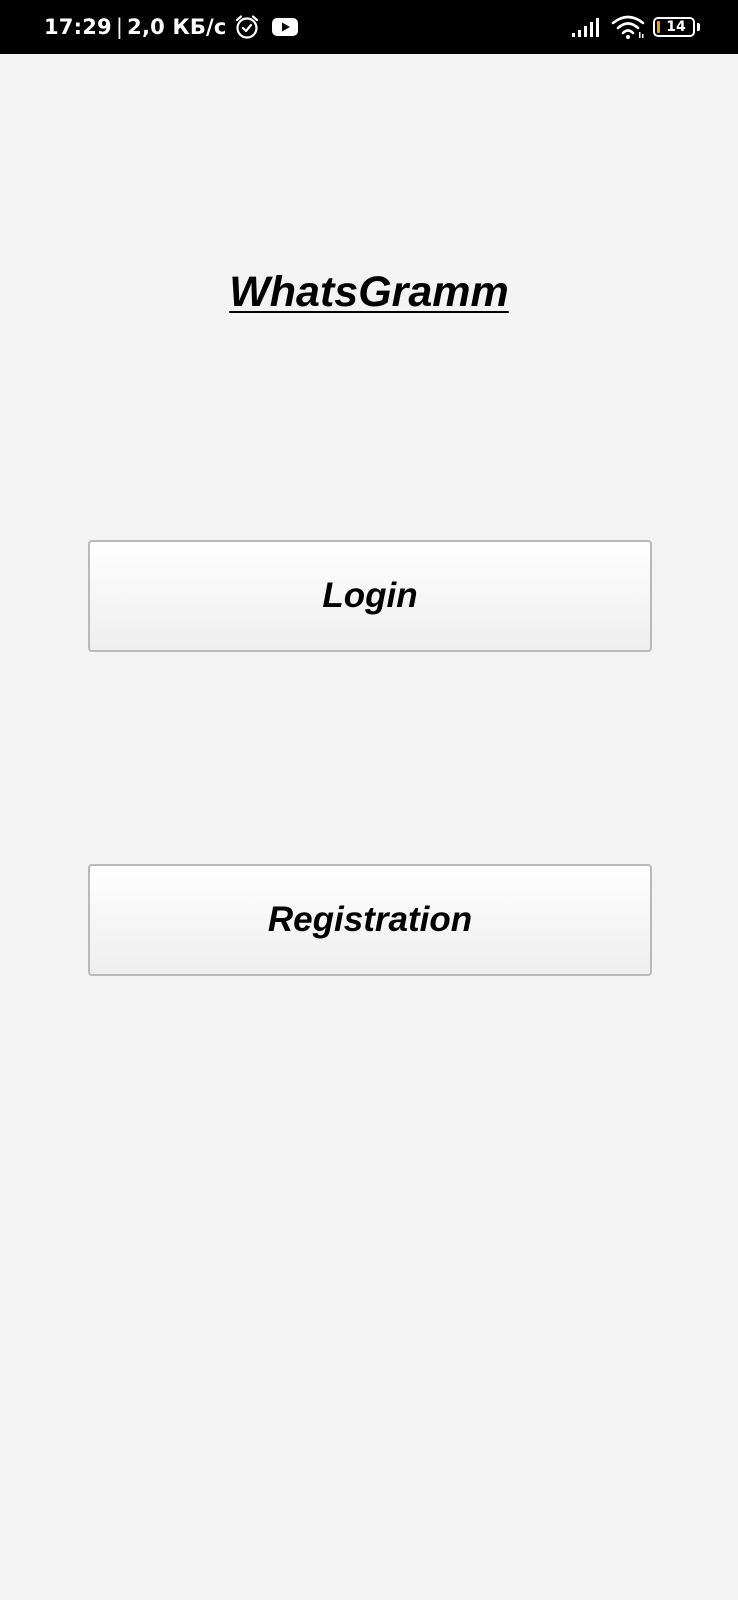 The height and width of the screenshot is (1600, 738). What do you see at coordinates (658, 27) in the screenshot?
I see `battery-fill` at bounding box center [658, 27].